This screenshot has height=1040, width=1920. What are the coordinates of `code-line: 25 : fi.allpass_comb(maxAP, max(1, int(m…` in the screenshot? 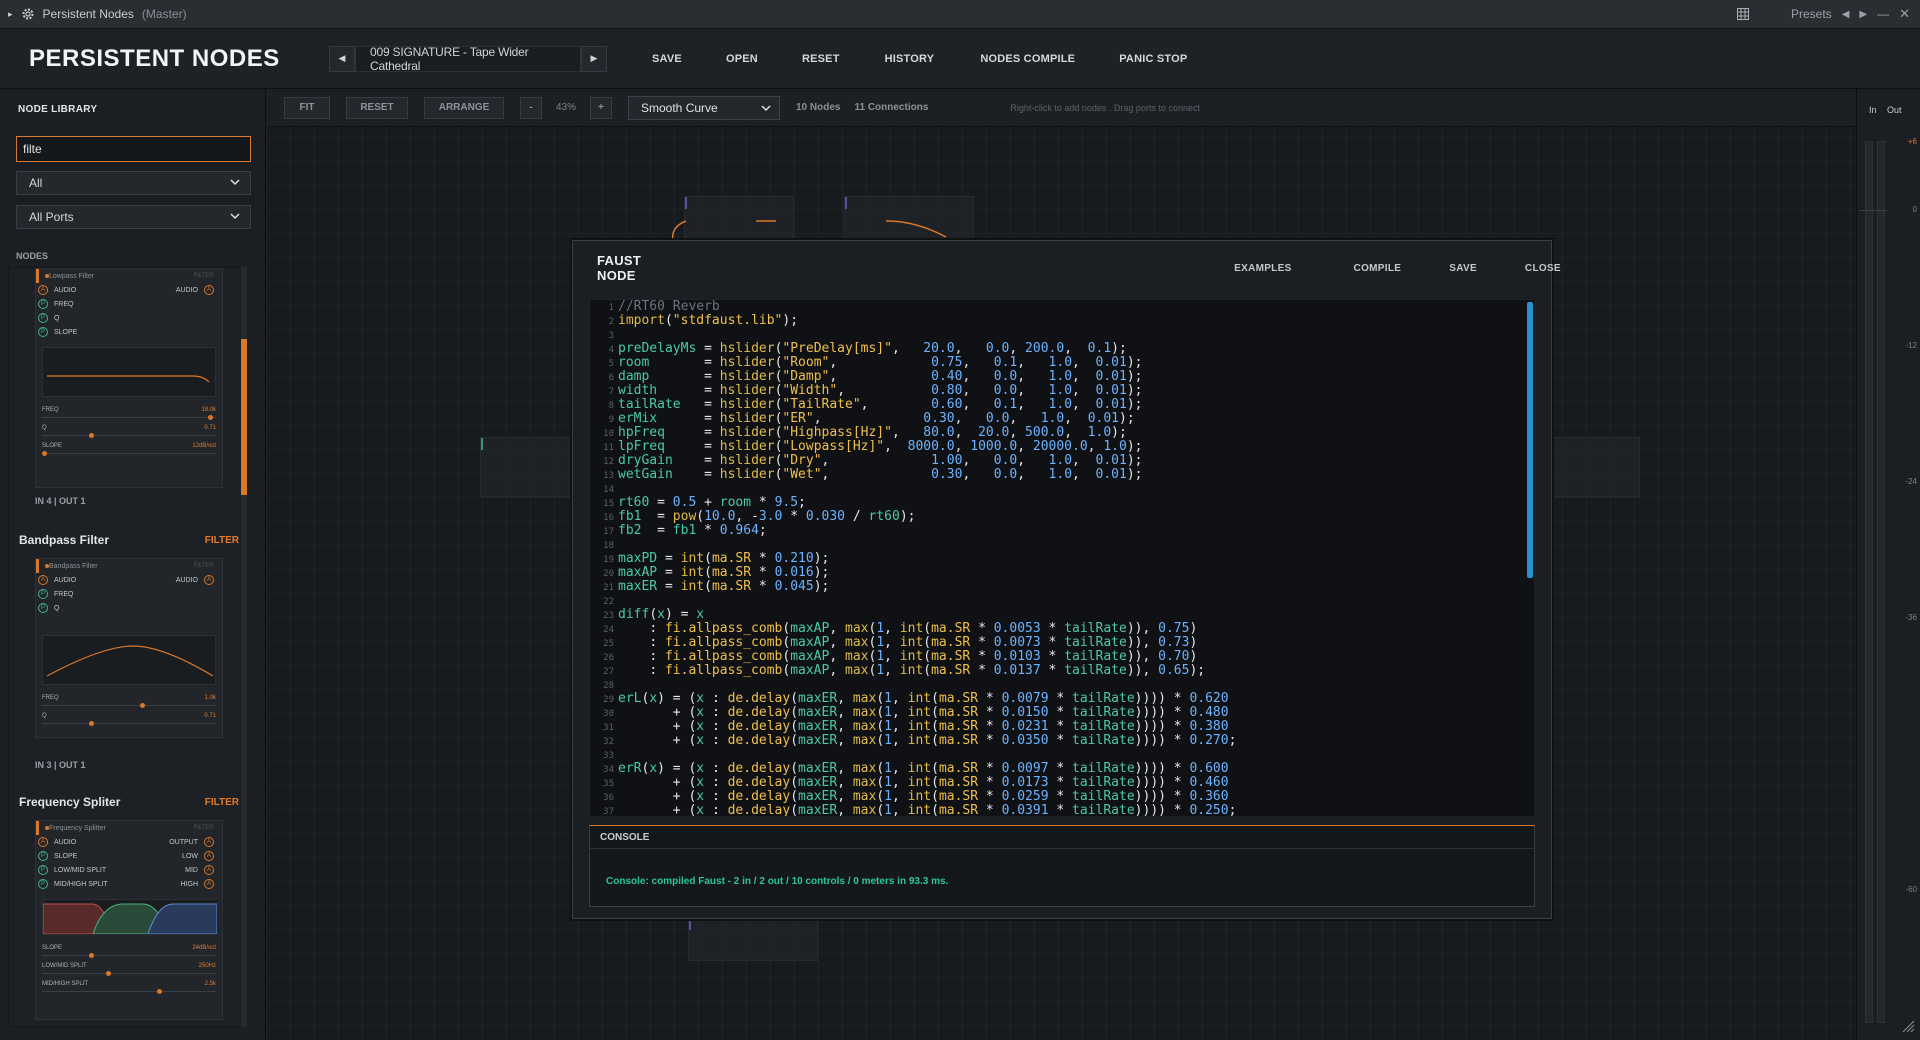 It's located at (915, 643).